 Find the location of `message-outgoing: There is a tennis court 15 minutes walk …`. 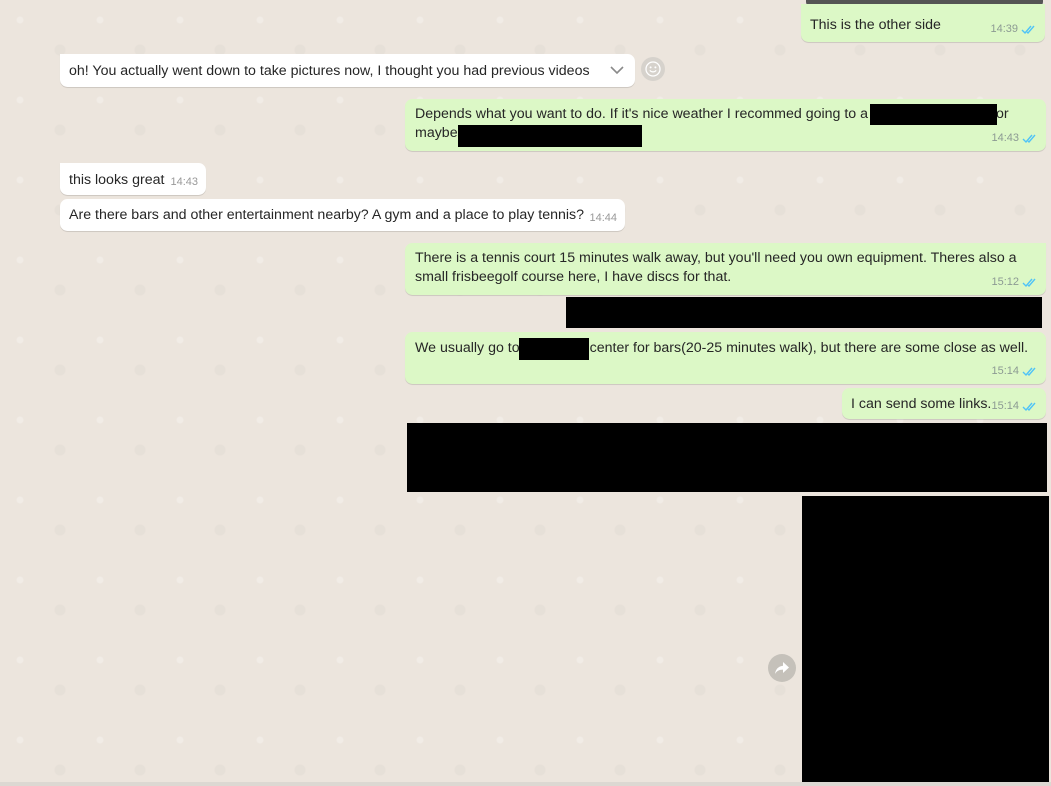

message-outgoing: There is a tennis court 15 minutes walk … is located at coordinates (725, 269).